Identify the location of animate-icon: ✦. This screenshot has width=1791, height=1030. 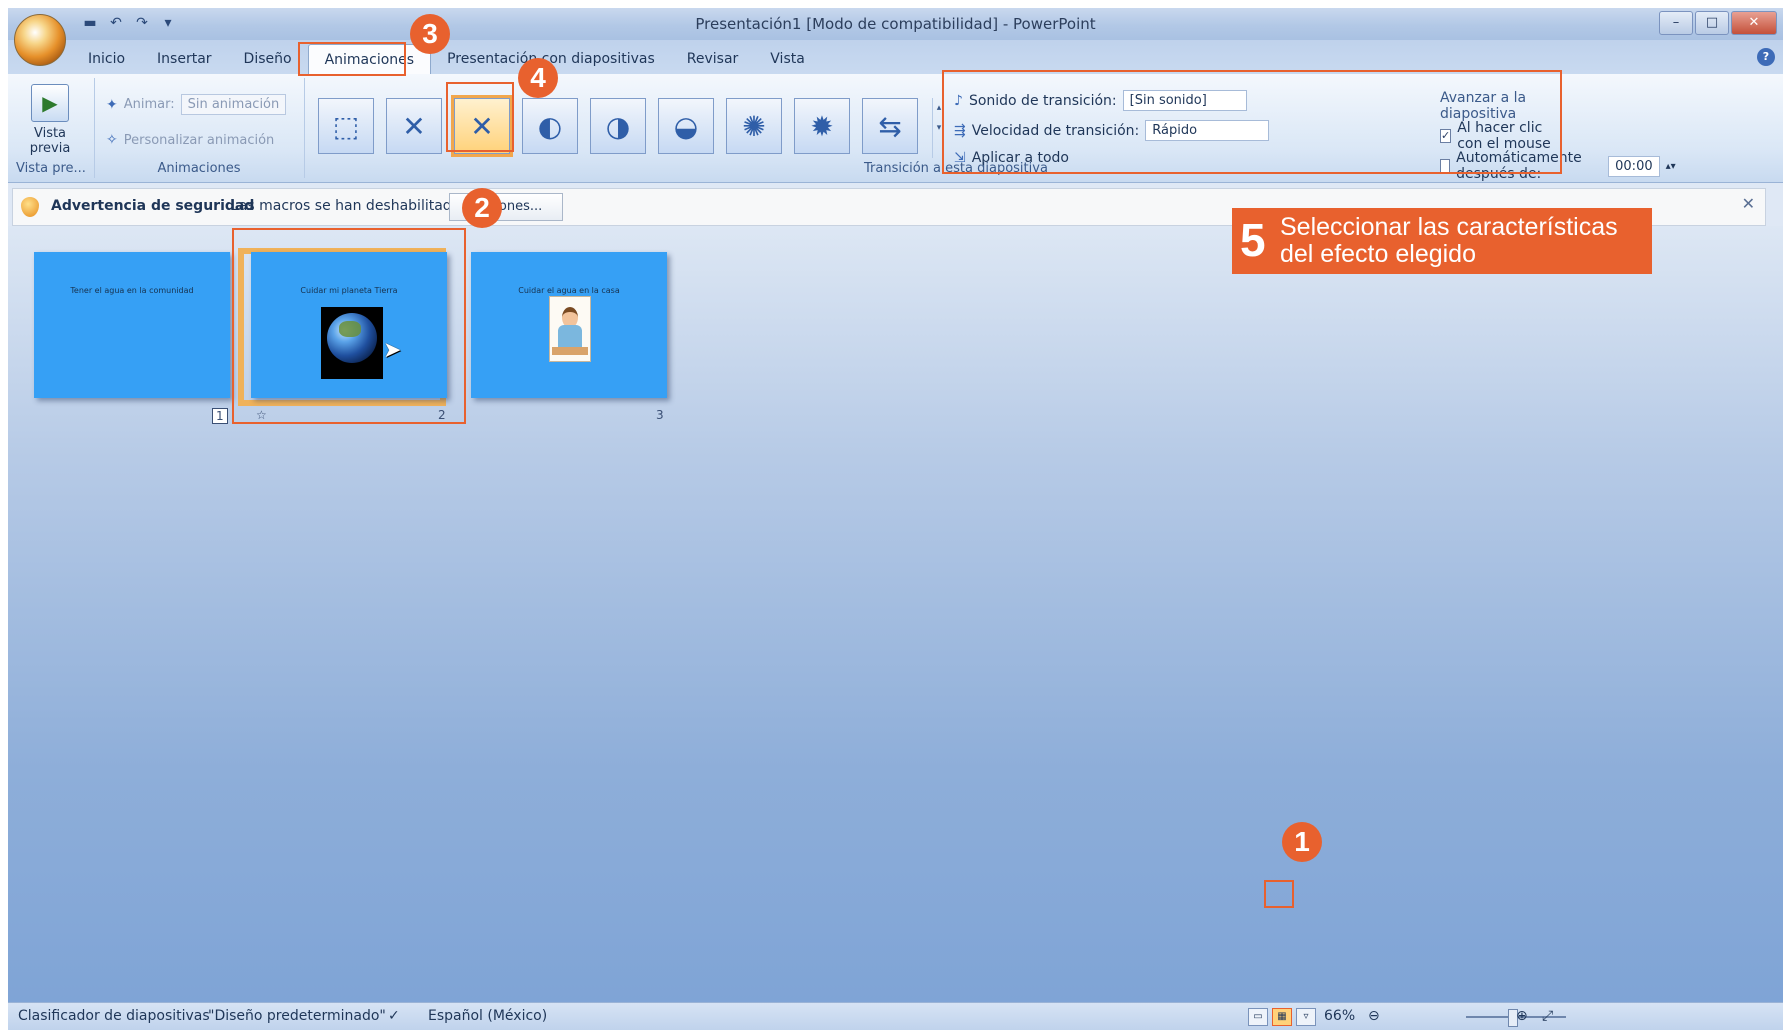
(112, 104).